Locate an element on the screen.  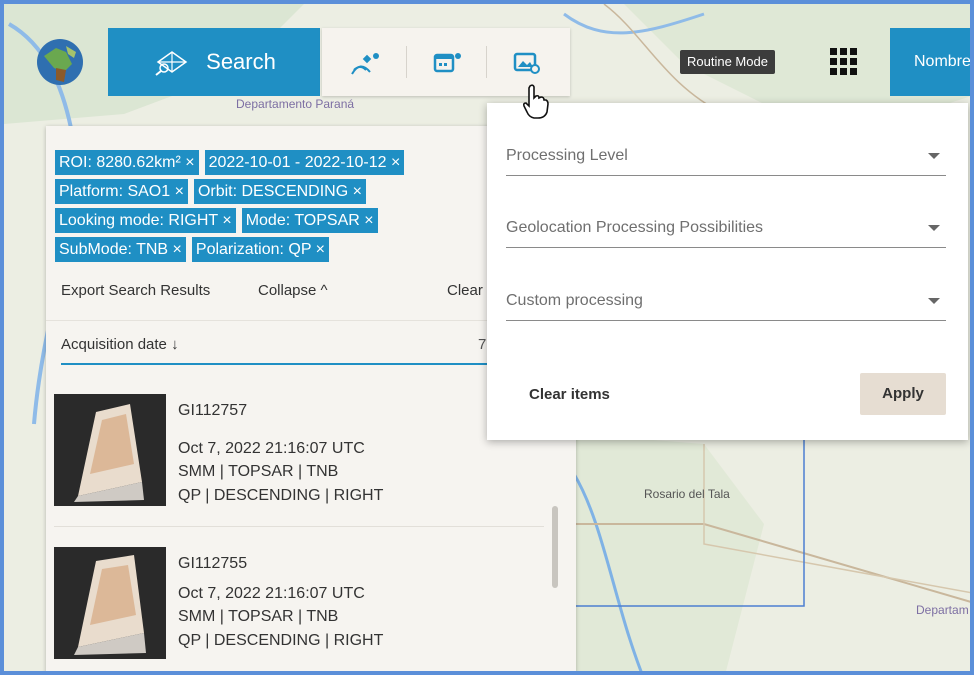
routine-mode-badge: Routine Mode is located at coordinates (727, 62).